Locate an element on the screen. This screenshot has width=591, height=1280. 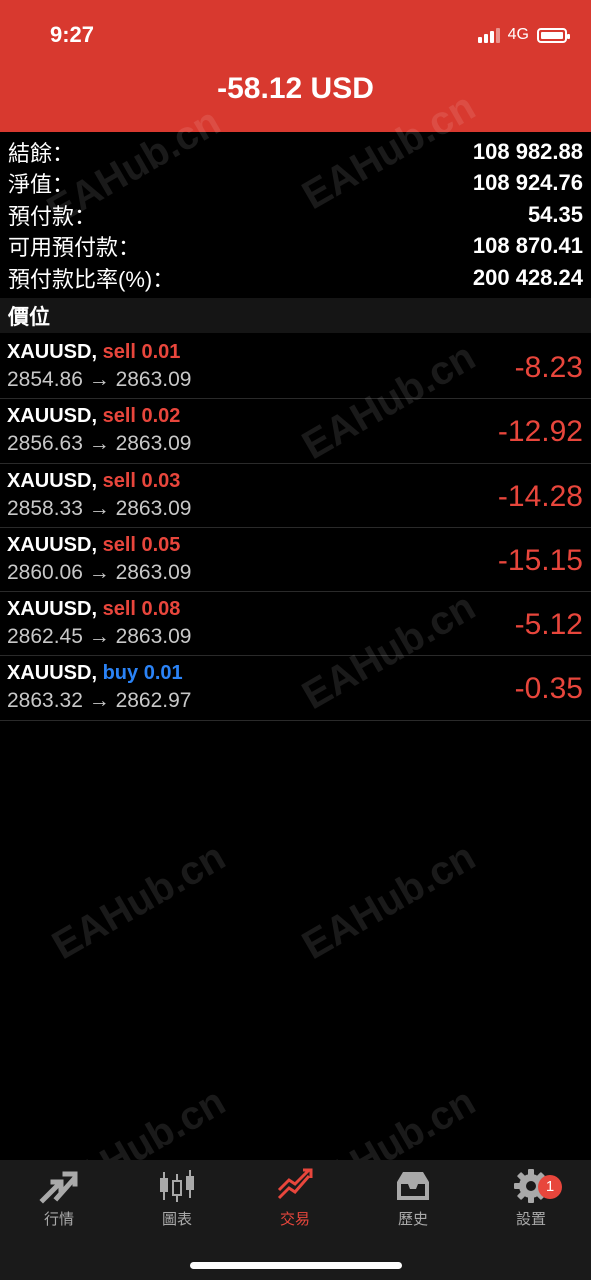
tab-trade-label: 交易 is located at coordinates (294, 1219).